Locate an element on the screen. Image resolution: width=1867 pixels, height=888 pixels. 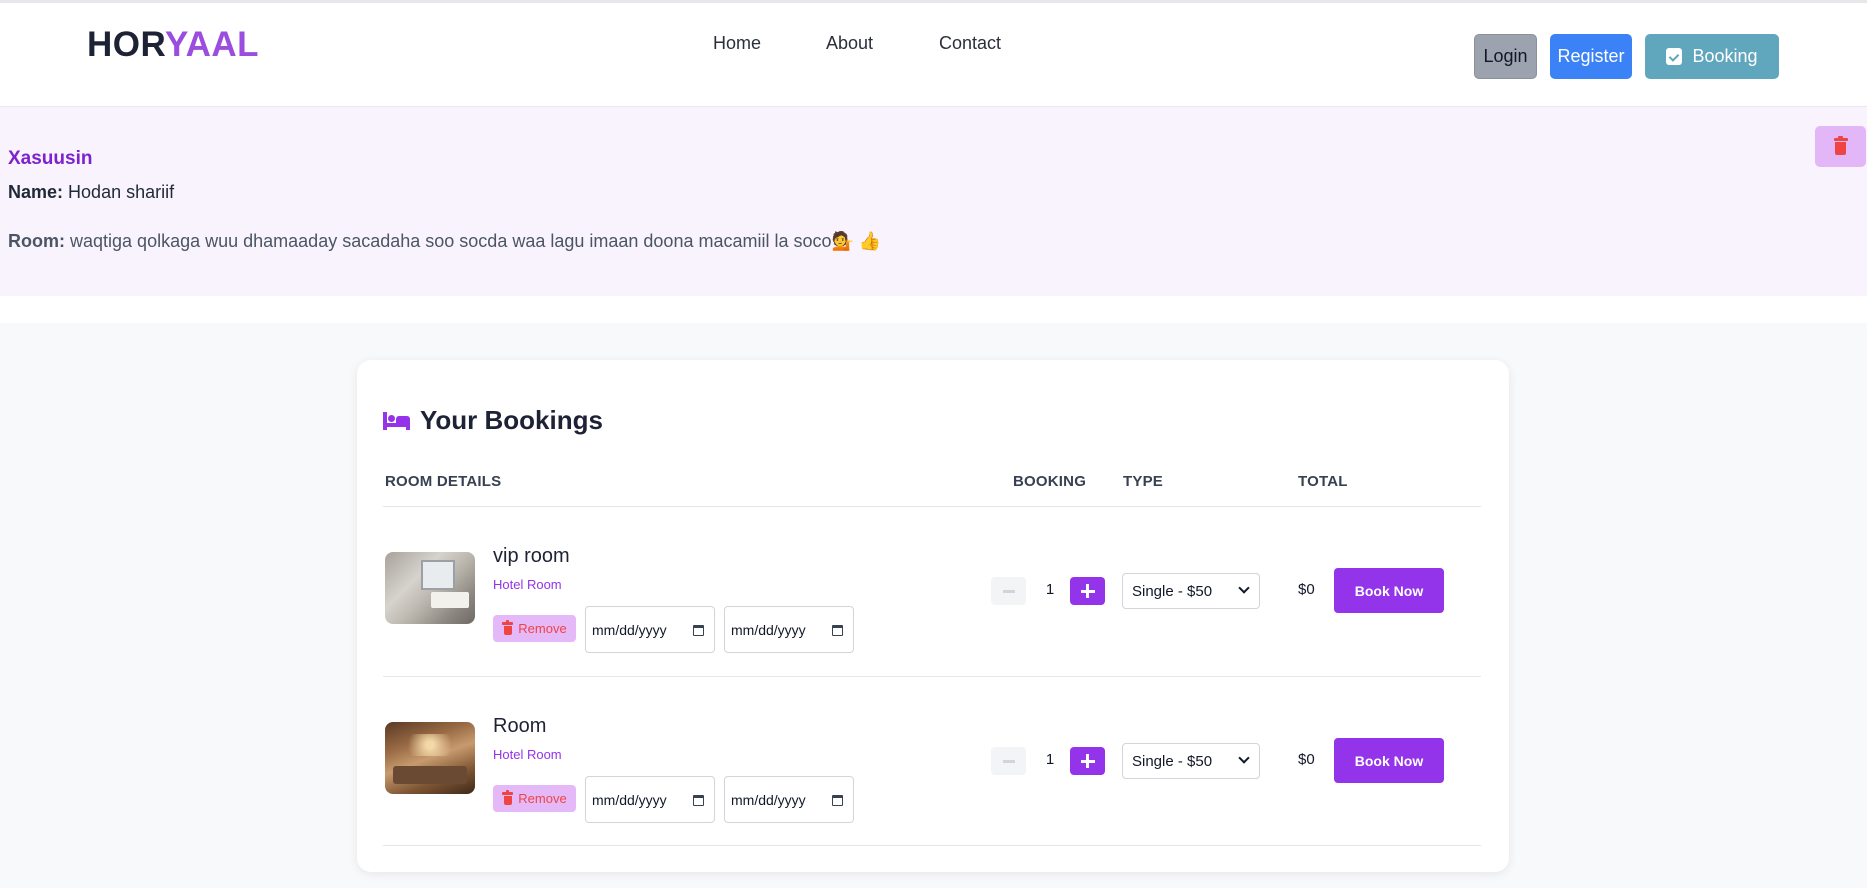
notice-title: Xasuusin is located at coordinates (50, 158).